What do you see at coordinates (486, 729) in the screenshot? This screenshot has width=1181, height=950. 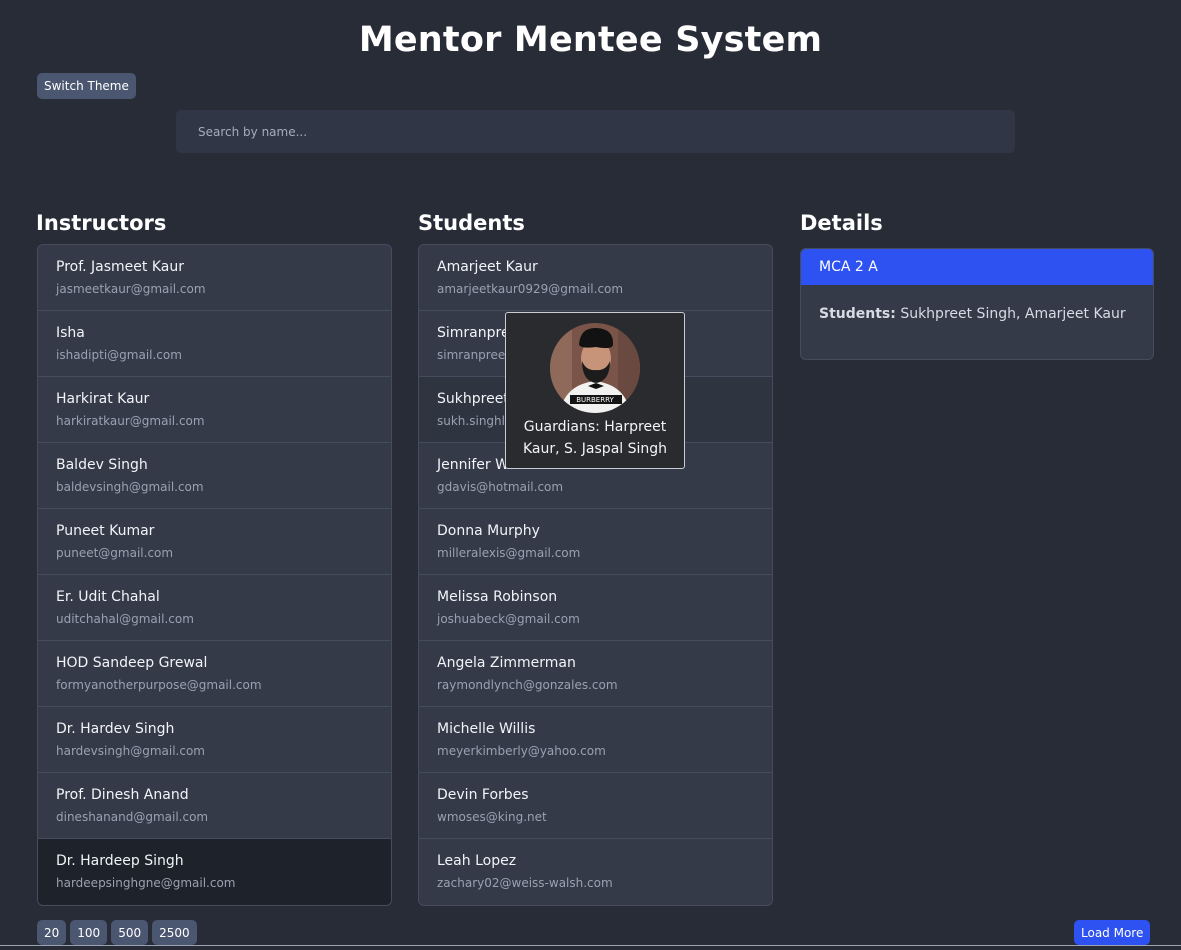 I see `student-name: Michelle Willis` at bounding box center [486, 729].